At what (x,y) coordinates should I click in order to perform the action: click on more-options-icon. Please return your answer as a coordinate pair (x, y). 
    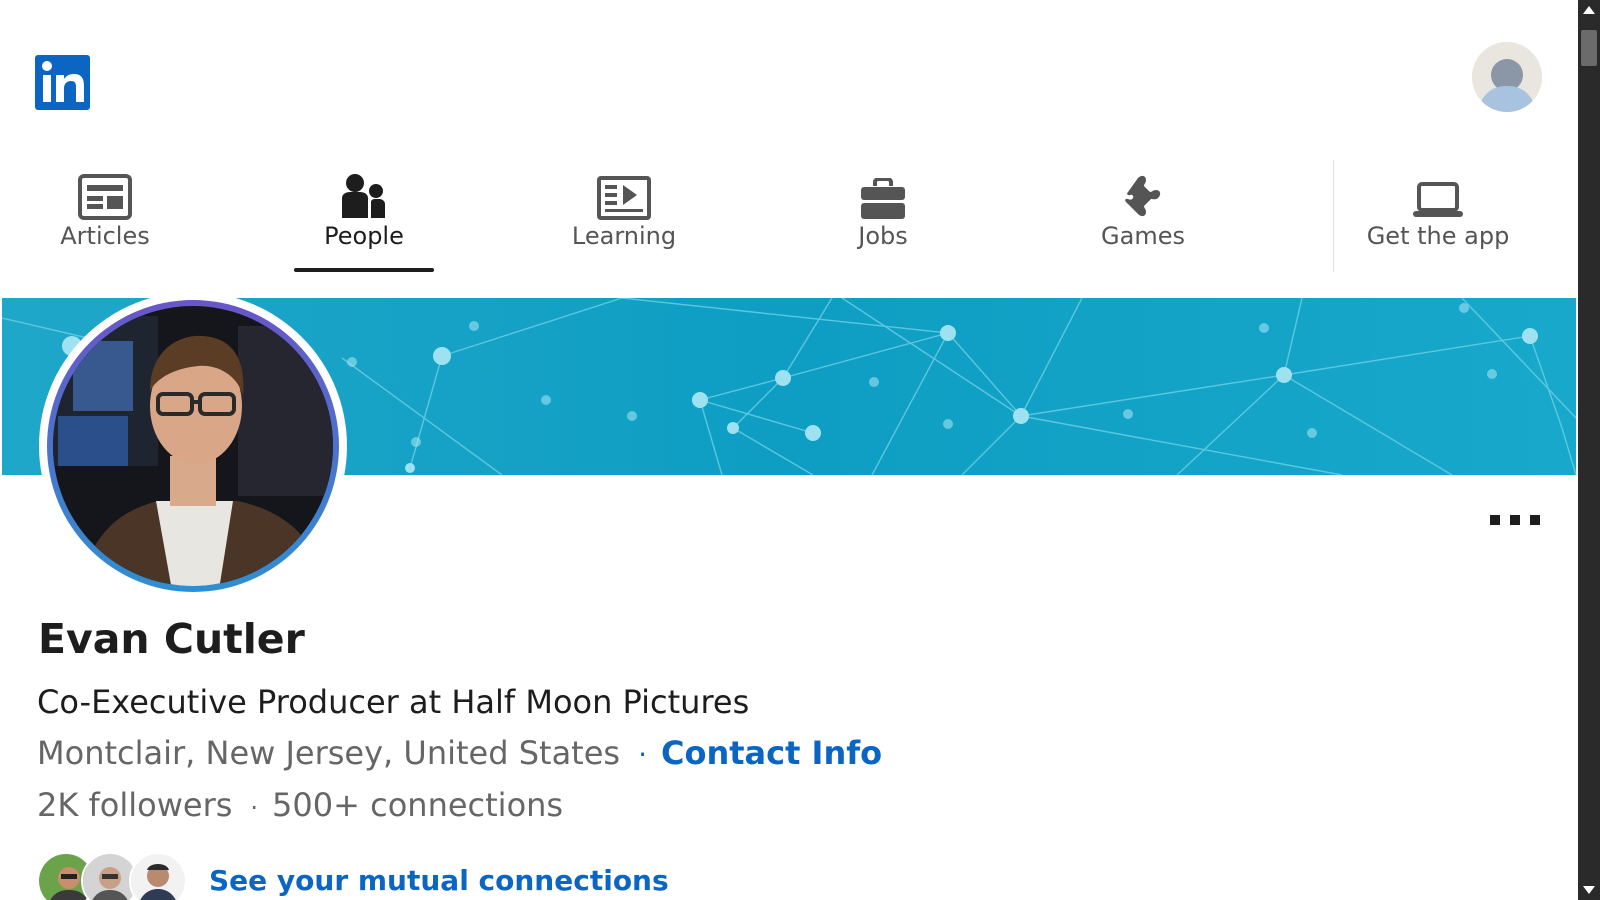
    Looking at the image, I should click on (1515, 520).